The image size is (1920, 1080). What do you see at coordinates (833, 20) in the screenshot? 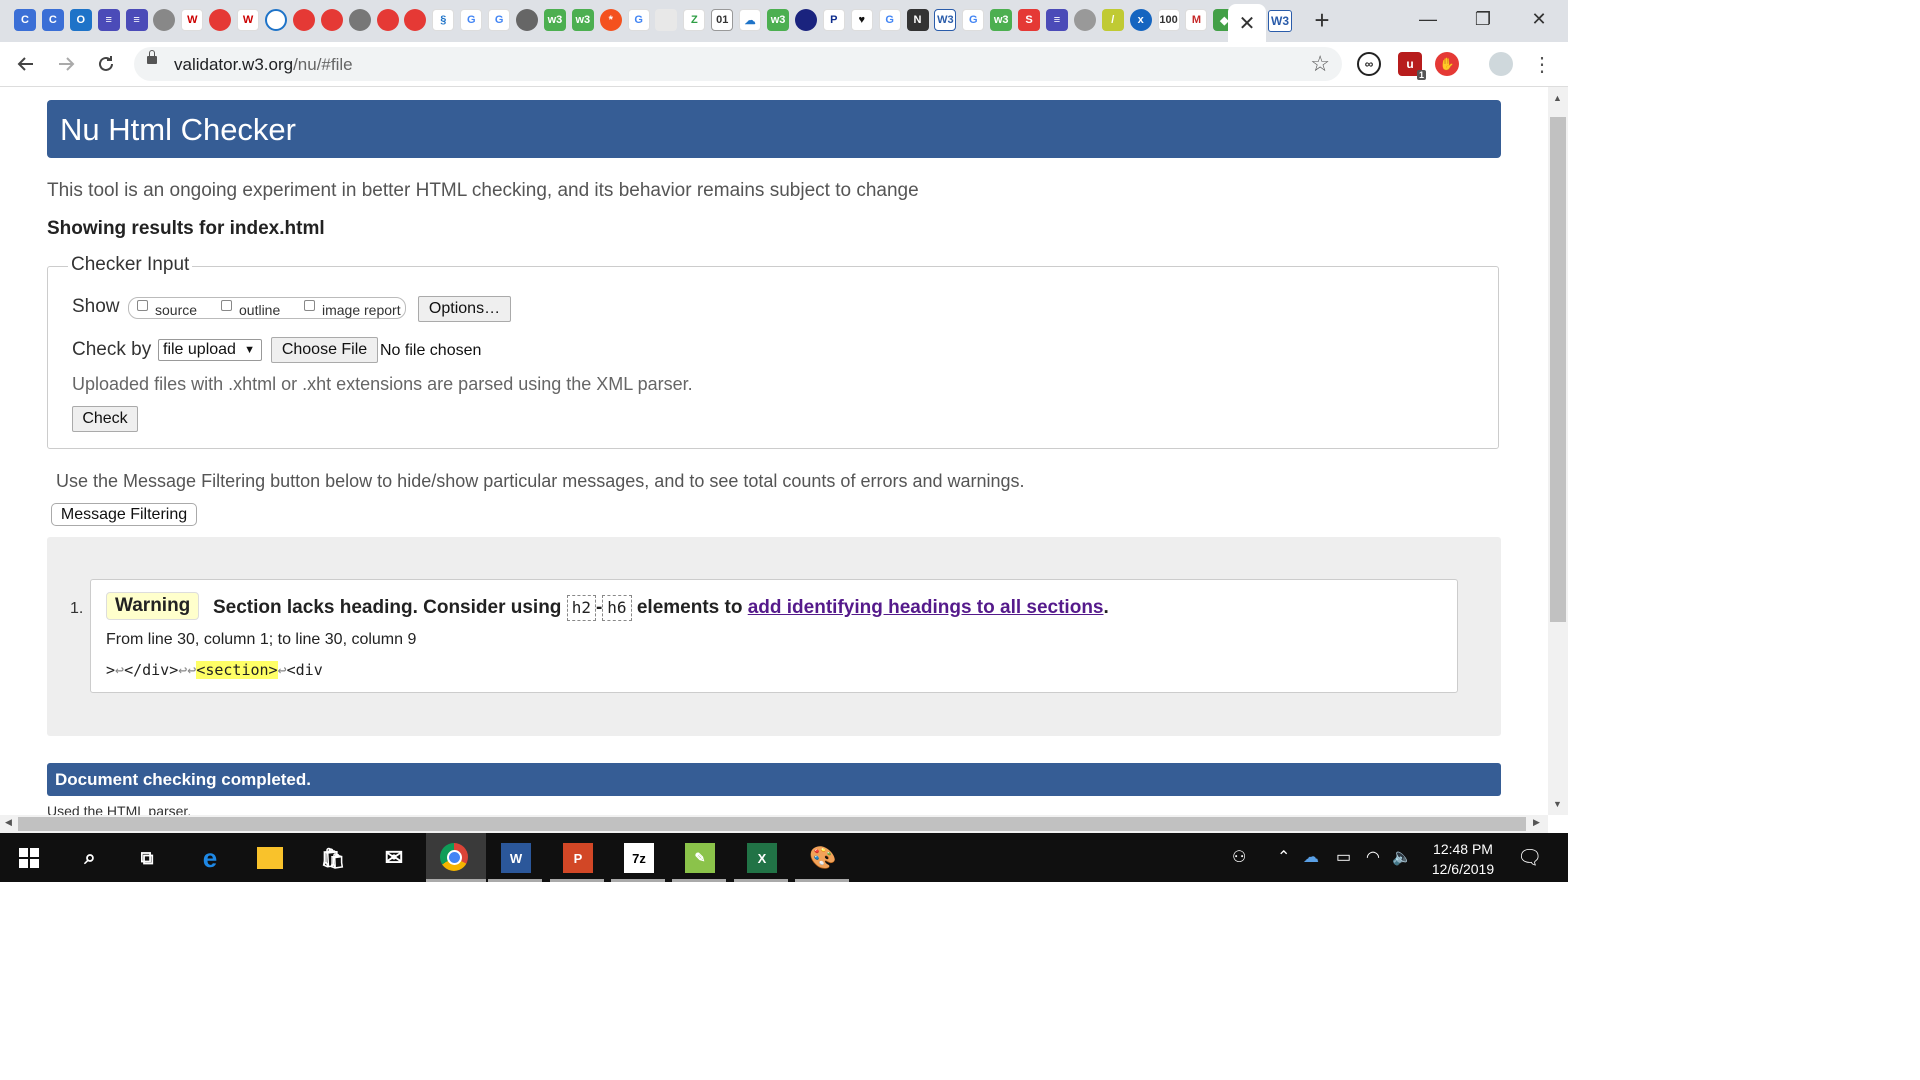
I see `tab-favicon-paypal: P` at bounding box center [833, 20].